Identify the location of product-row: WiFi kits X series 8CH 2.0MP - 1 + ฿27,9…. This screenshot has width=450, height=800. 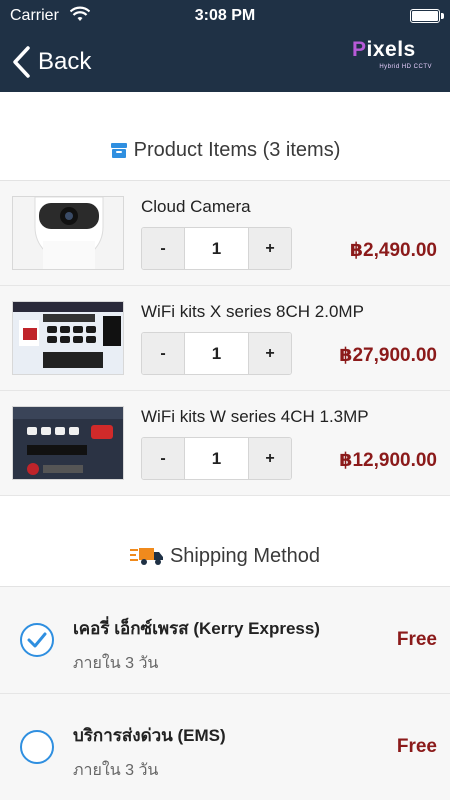
(225, 338).